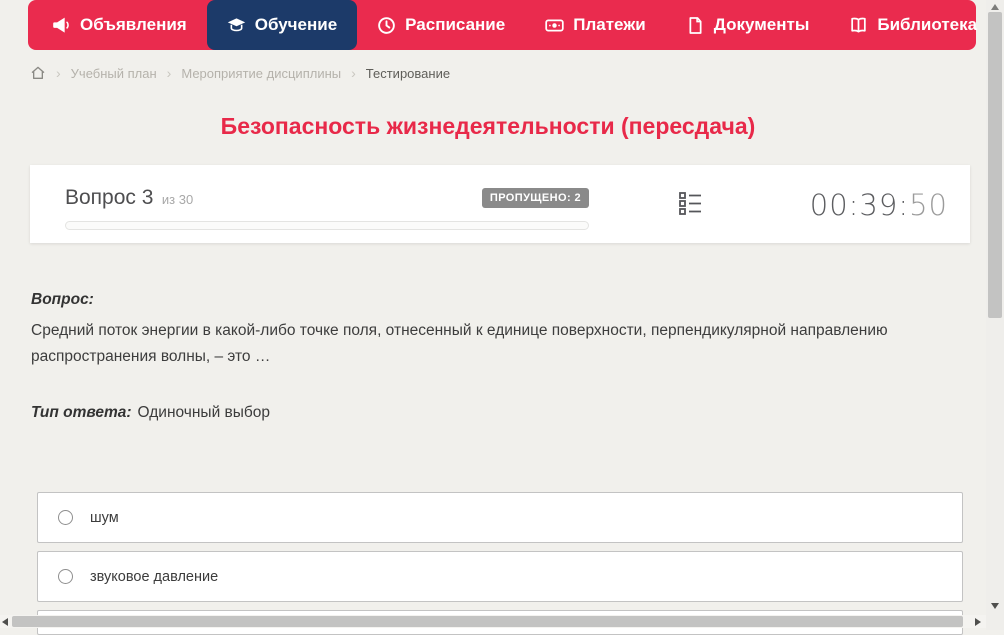 The height and width of the screenshot is (635, 1004). What do you see at coordinates (500, 517) in the screenshot?
I see `answer-option-1: шум` at bounding box center [500, 517].